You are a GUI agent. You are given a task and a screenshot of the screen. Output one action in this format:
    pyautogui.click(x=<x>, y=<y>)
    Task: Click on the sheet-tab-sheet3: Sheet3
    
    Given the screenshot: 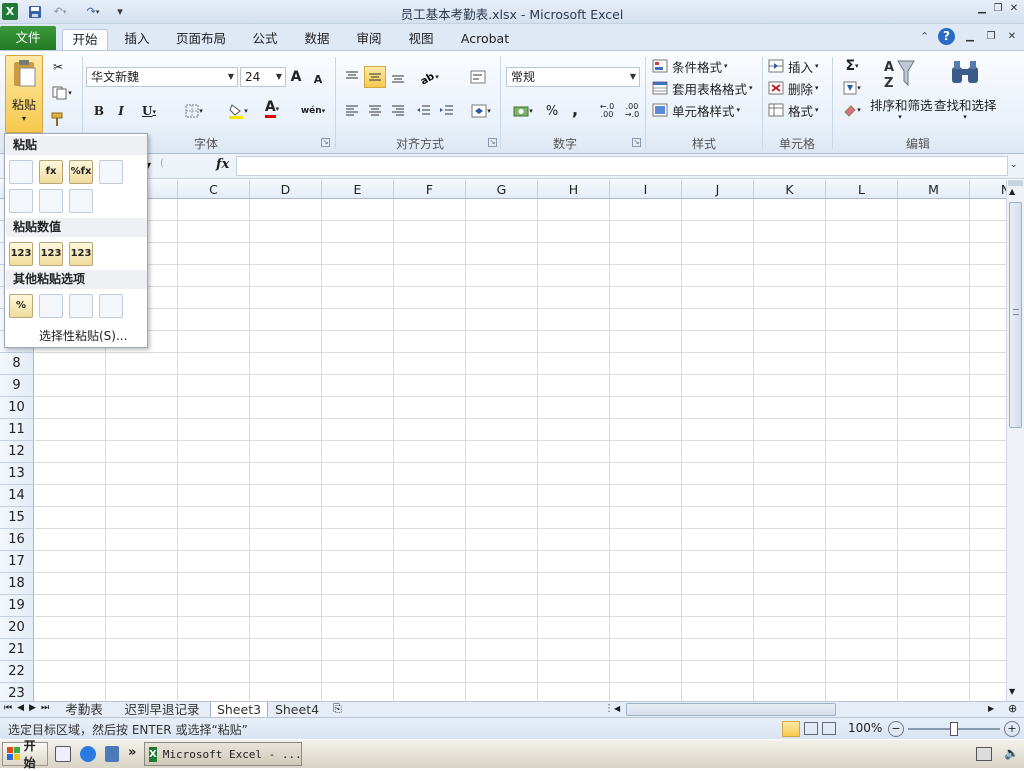 What is the action you would take?
    pyautogui.click(x=239, y=710)
    